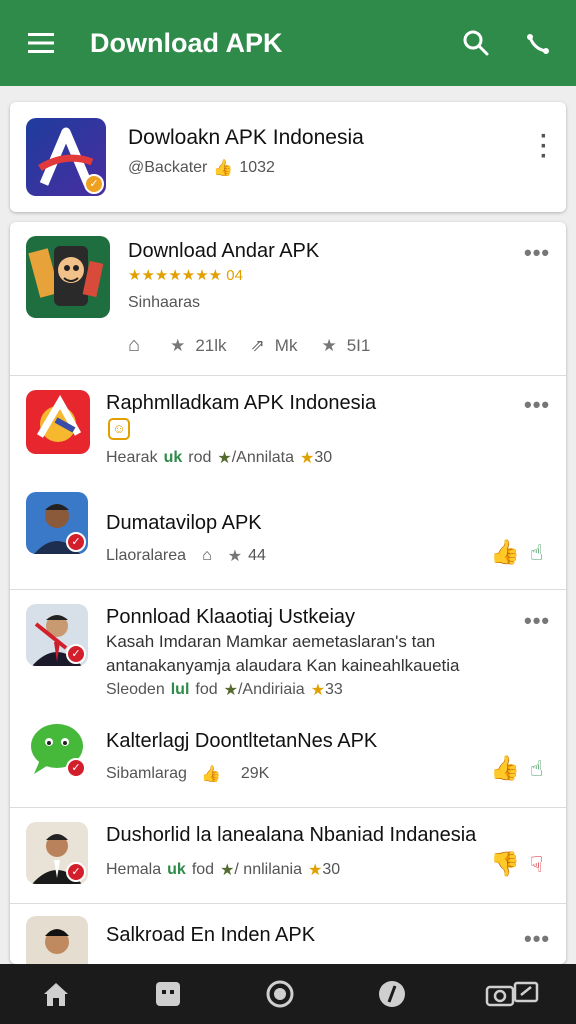 This screenshot has height=1024, width=576. I want to click on list-item: Salkroad En Inden APK •••, so click(288, 934).